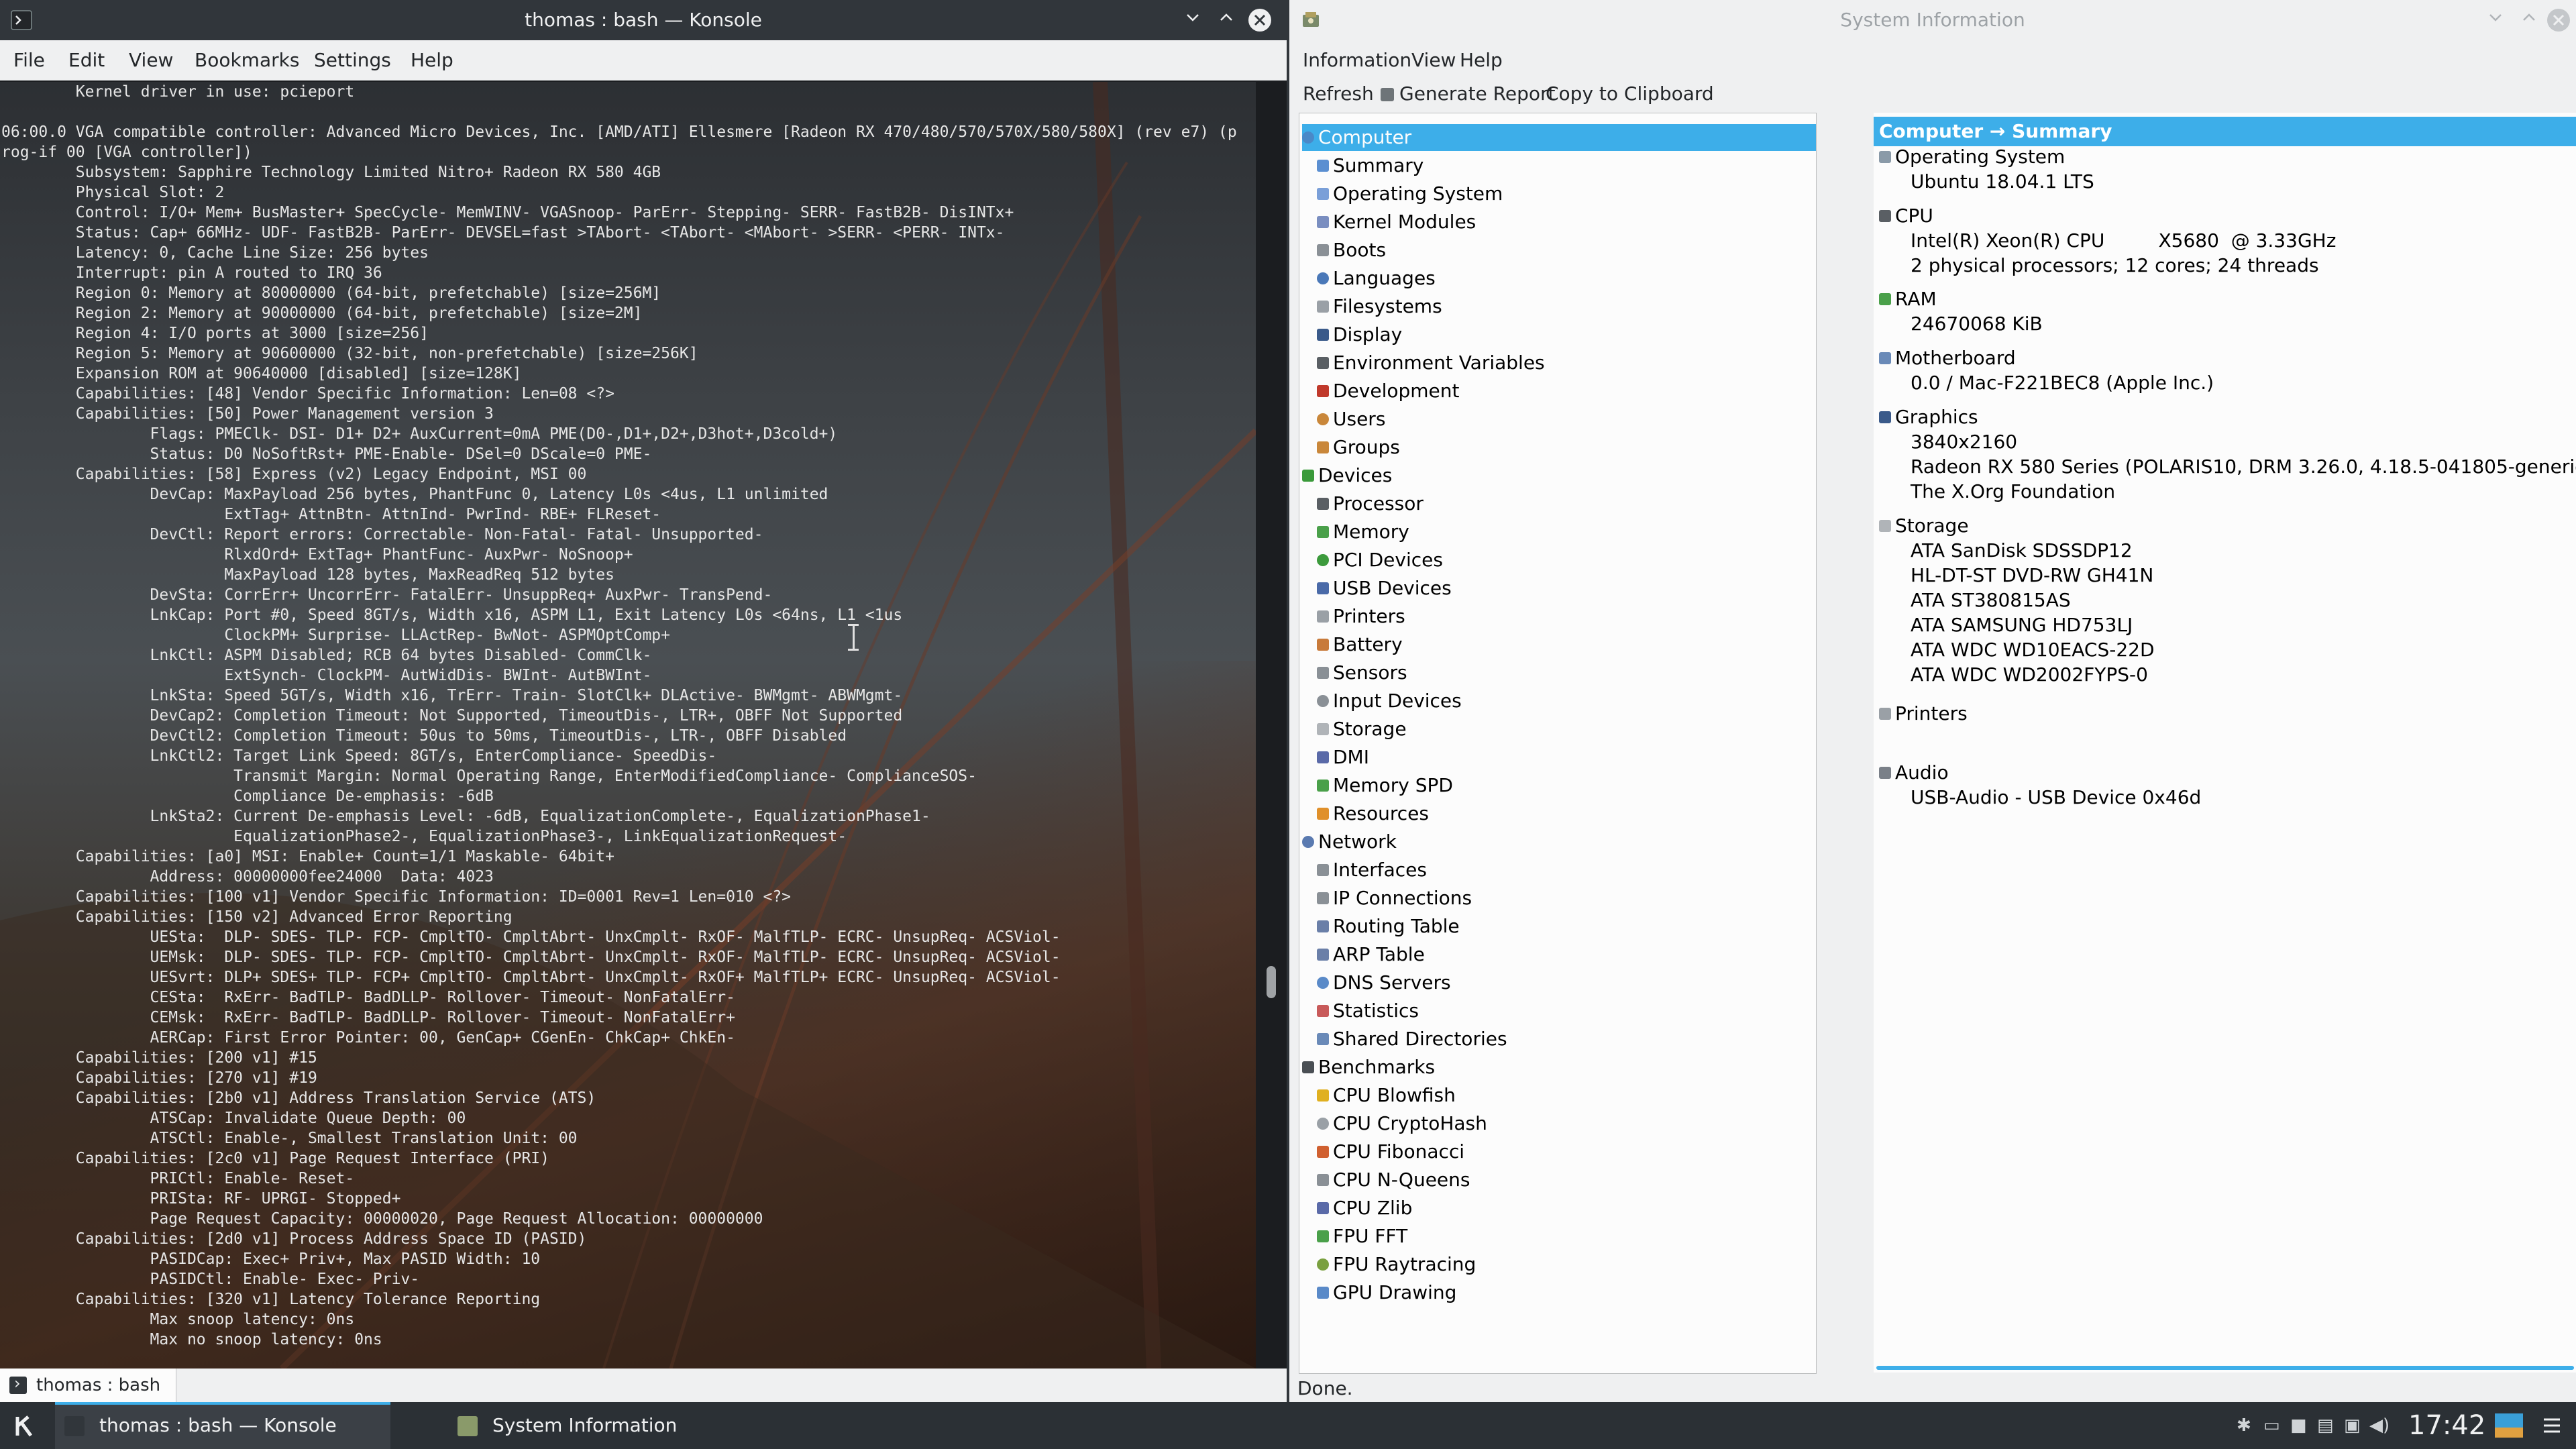  What do you see at coordinates (1368, 1011) in the screenshot?
I see `tree-item-statistics: Statistics` at bounding box center [1368, 1011].